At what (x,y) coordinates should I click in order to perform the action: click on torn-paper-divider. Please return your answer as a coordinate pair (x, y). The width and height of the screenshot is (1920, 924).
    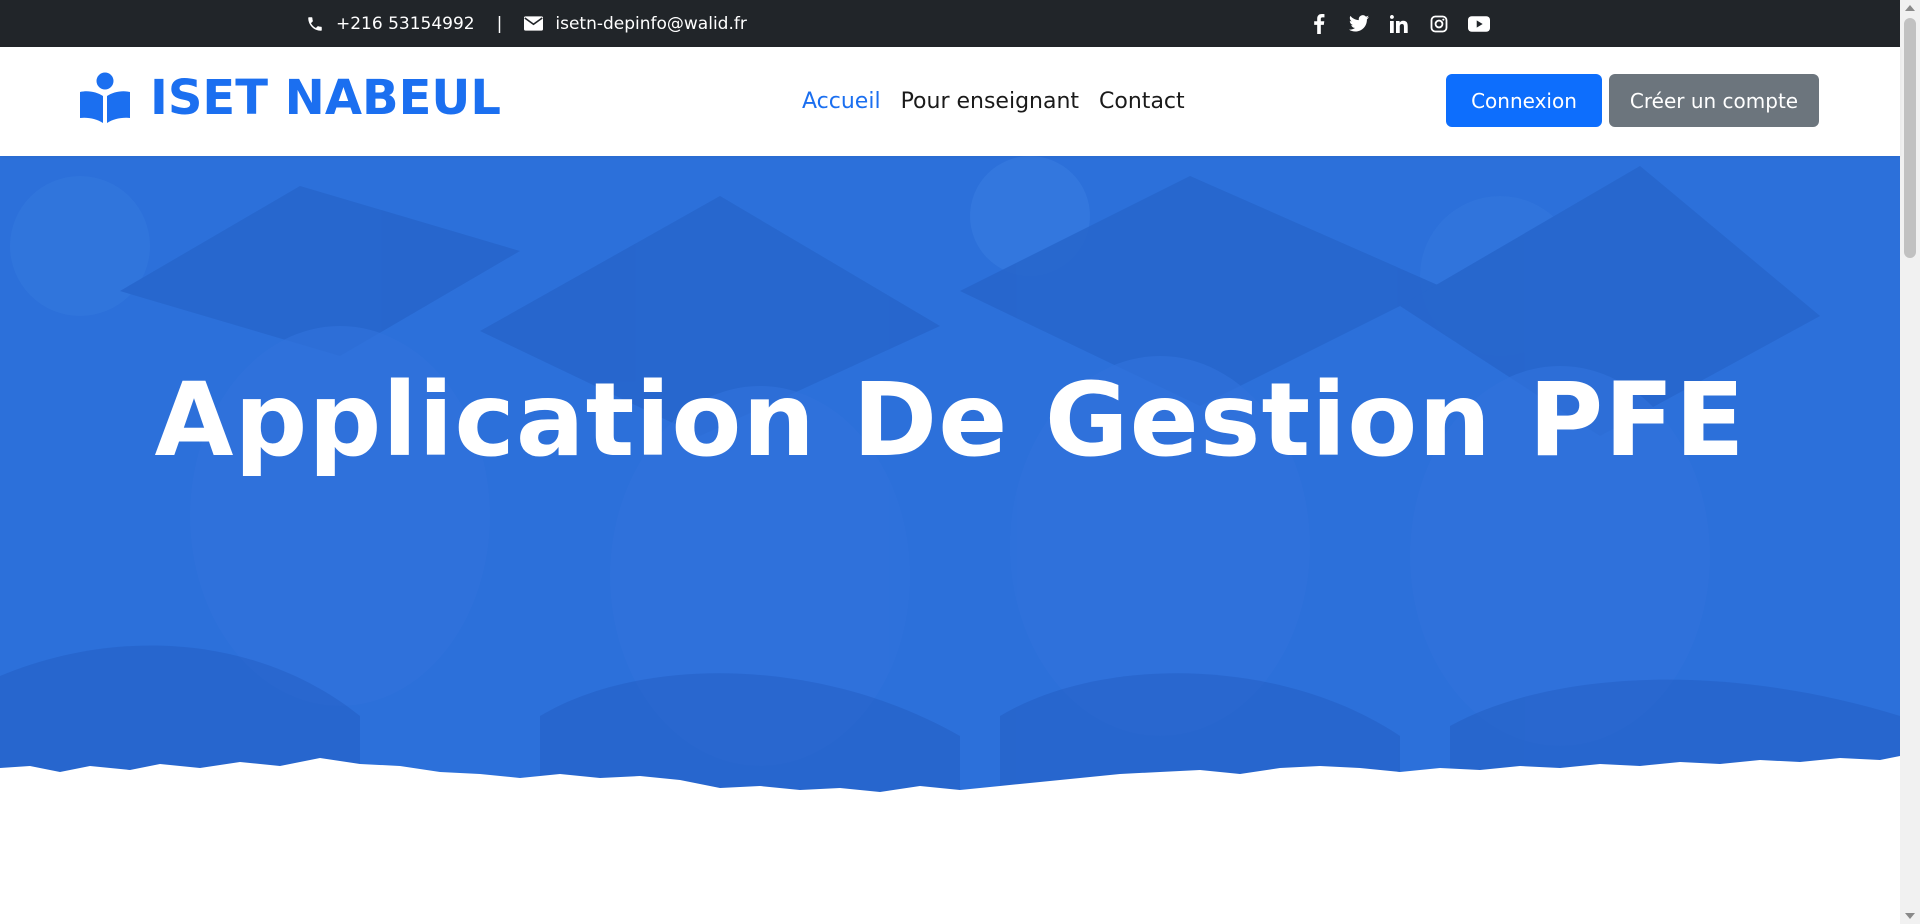
    Looking at the image, I should click on (950, 776).